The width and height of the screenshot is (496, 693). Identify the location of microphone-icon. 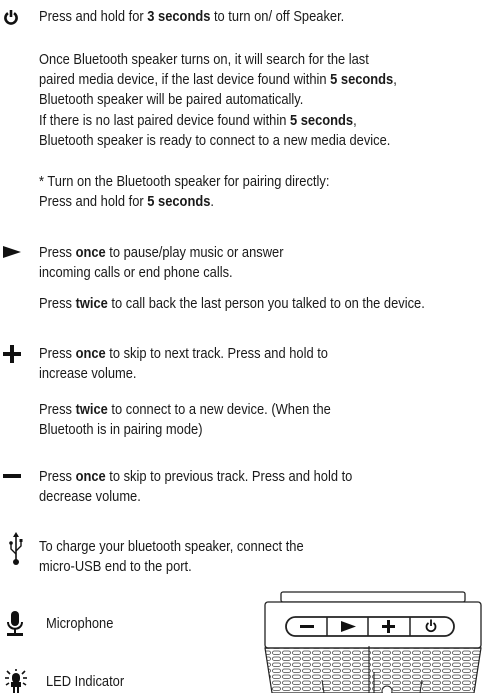
(15, 623).